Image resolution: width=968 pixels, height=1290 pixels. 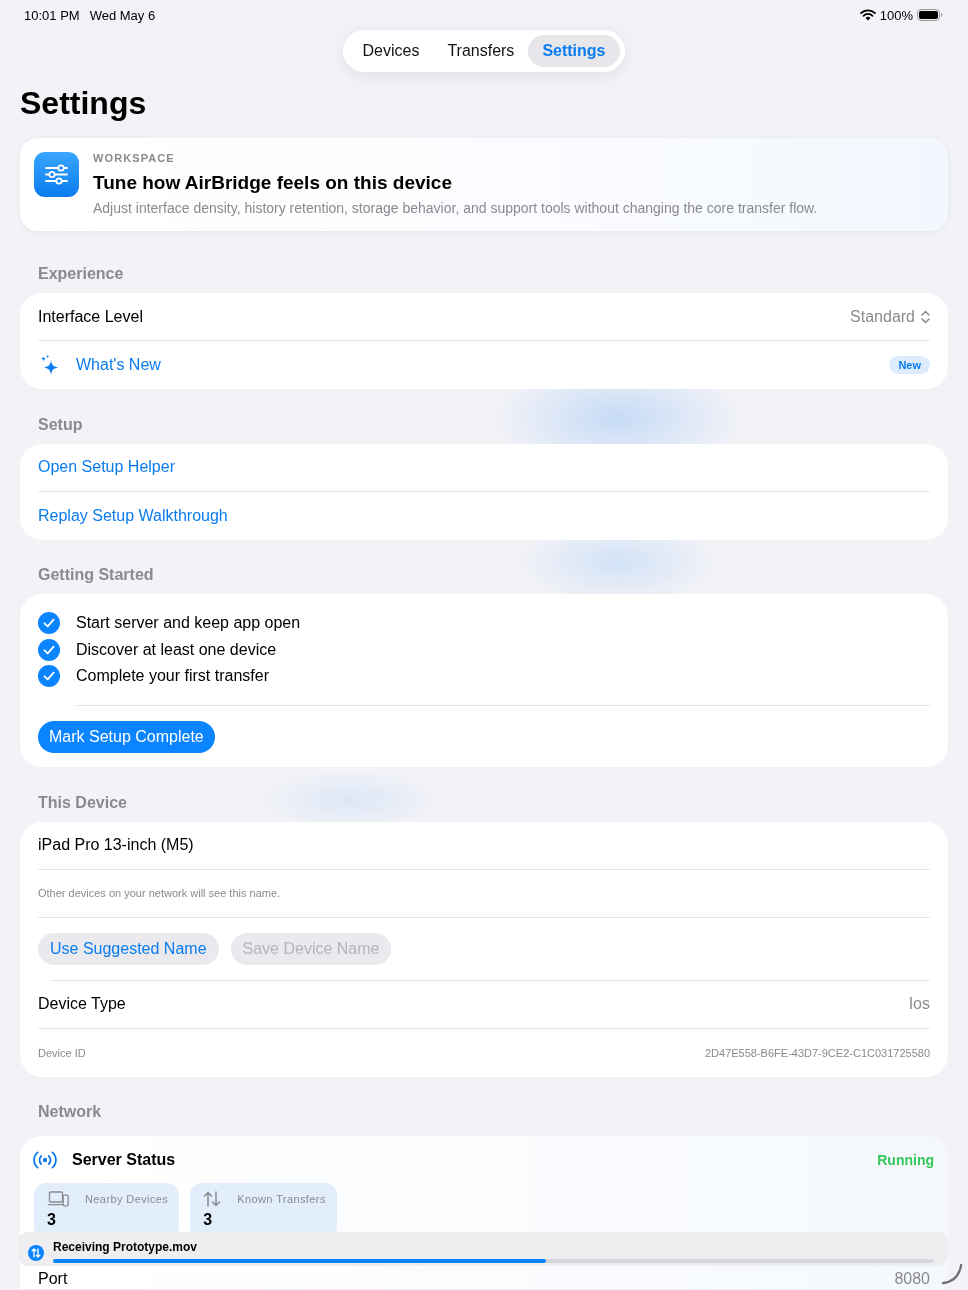 What do you see at coordinates (127, 1199) in the screenshot?
I see `stat-label: Nearby Devices` at bounding box center [127, 1199].